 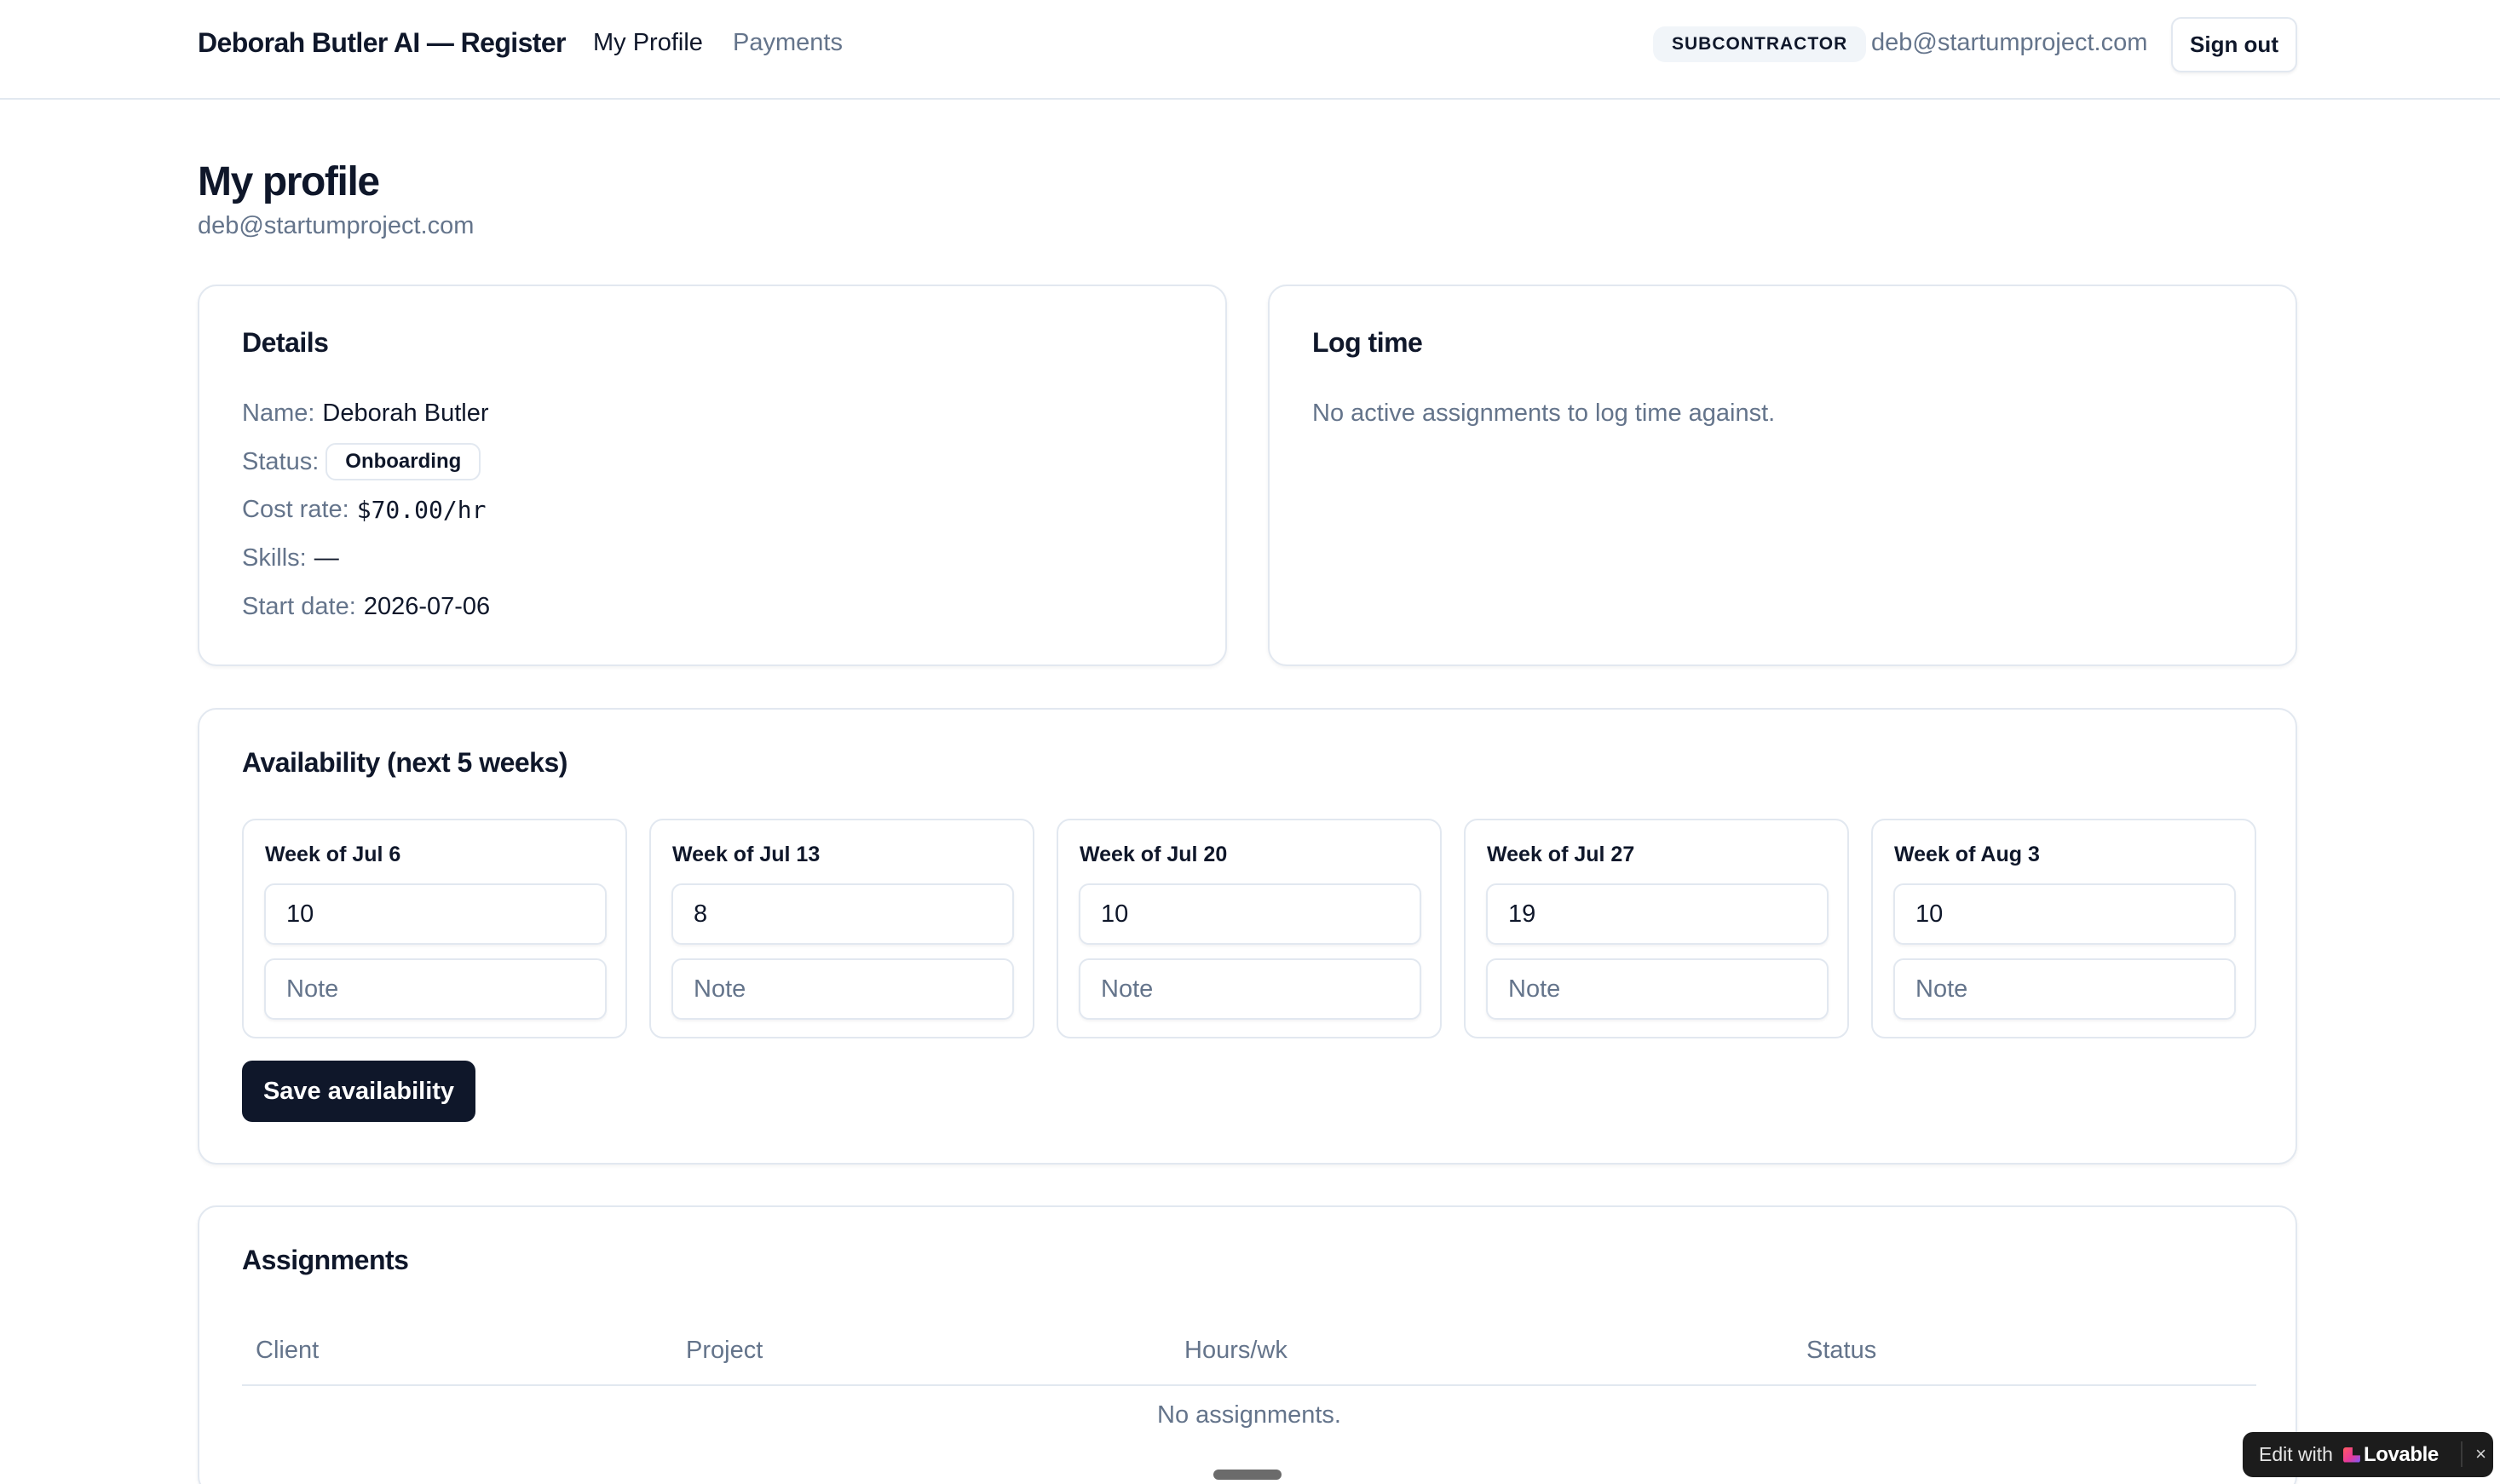 I want to click on save-availability-button: Save availability, so click(x=358, y=1091).